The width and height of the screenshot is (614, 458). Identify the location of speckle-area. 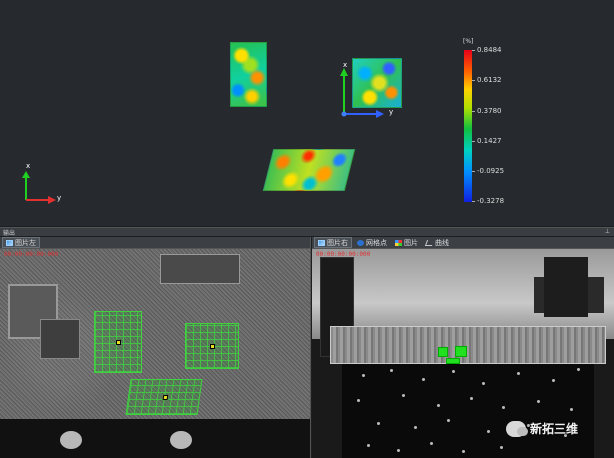
(468, 411).